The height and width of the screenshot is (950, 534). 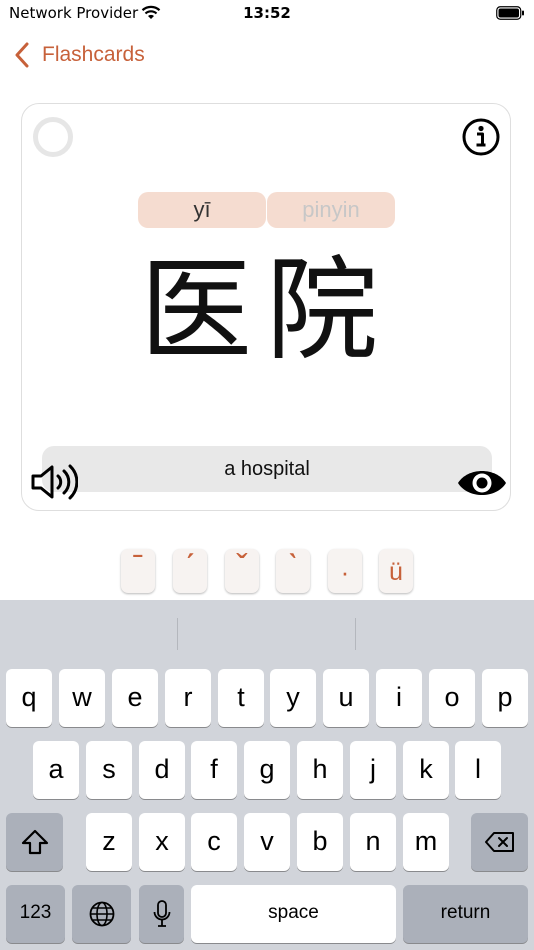 I want to click on back-button: Flashcards, so click(x=79, y=55).